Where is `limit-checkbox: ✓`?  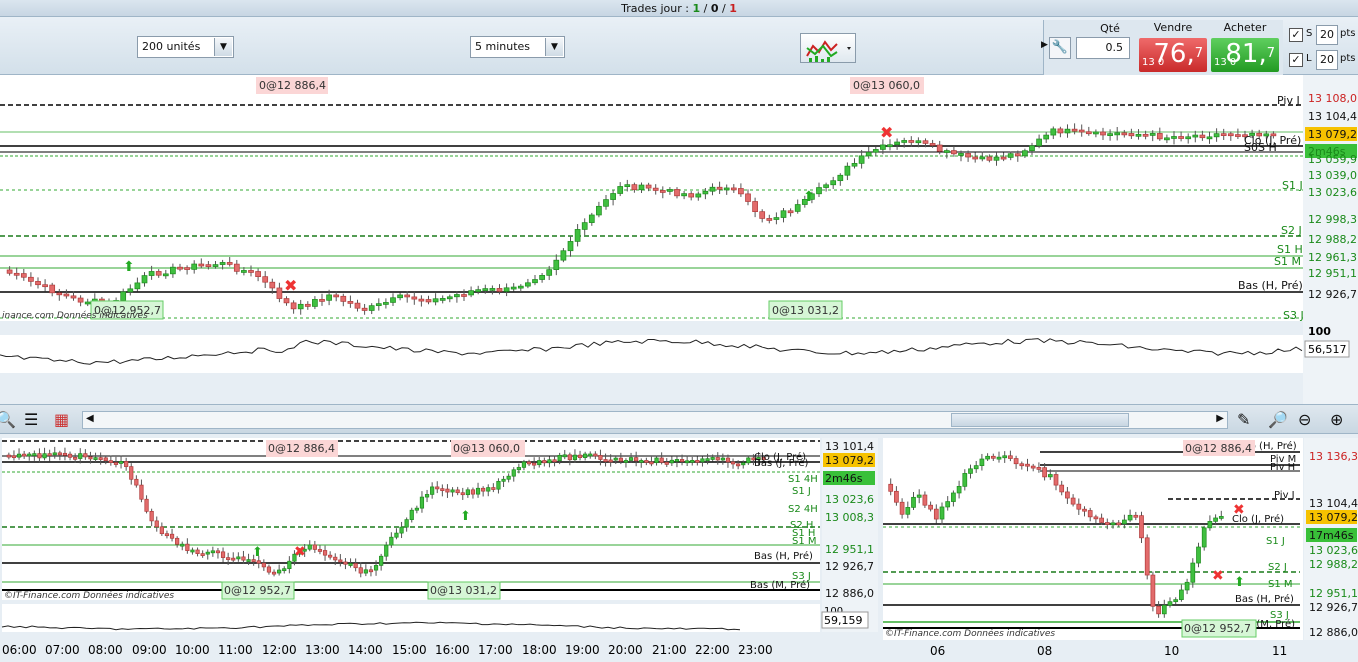
limit-checkbox: ✓ is located at coordinates (1296, 60).